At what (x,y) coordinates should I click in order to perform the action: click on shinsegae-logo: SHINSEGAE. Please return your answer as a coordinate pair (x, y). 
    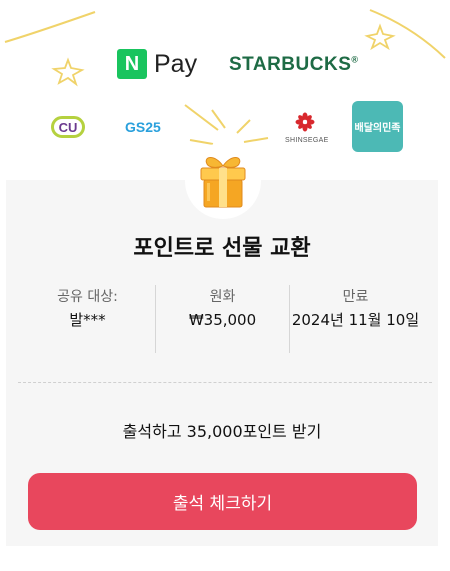
    Looking at the image, I should click on (307, 128).